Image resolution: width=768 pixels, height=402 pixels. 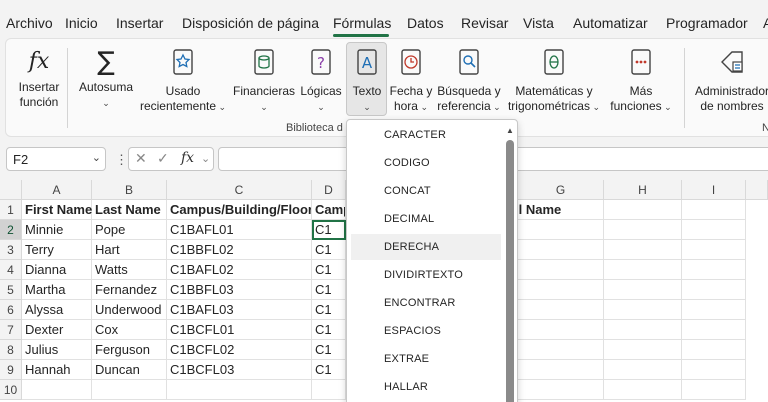 I want to click on menu-item-encontrar: ENCONTRAR, so click(x=426, y=303).